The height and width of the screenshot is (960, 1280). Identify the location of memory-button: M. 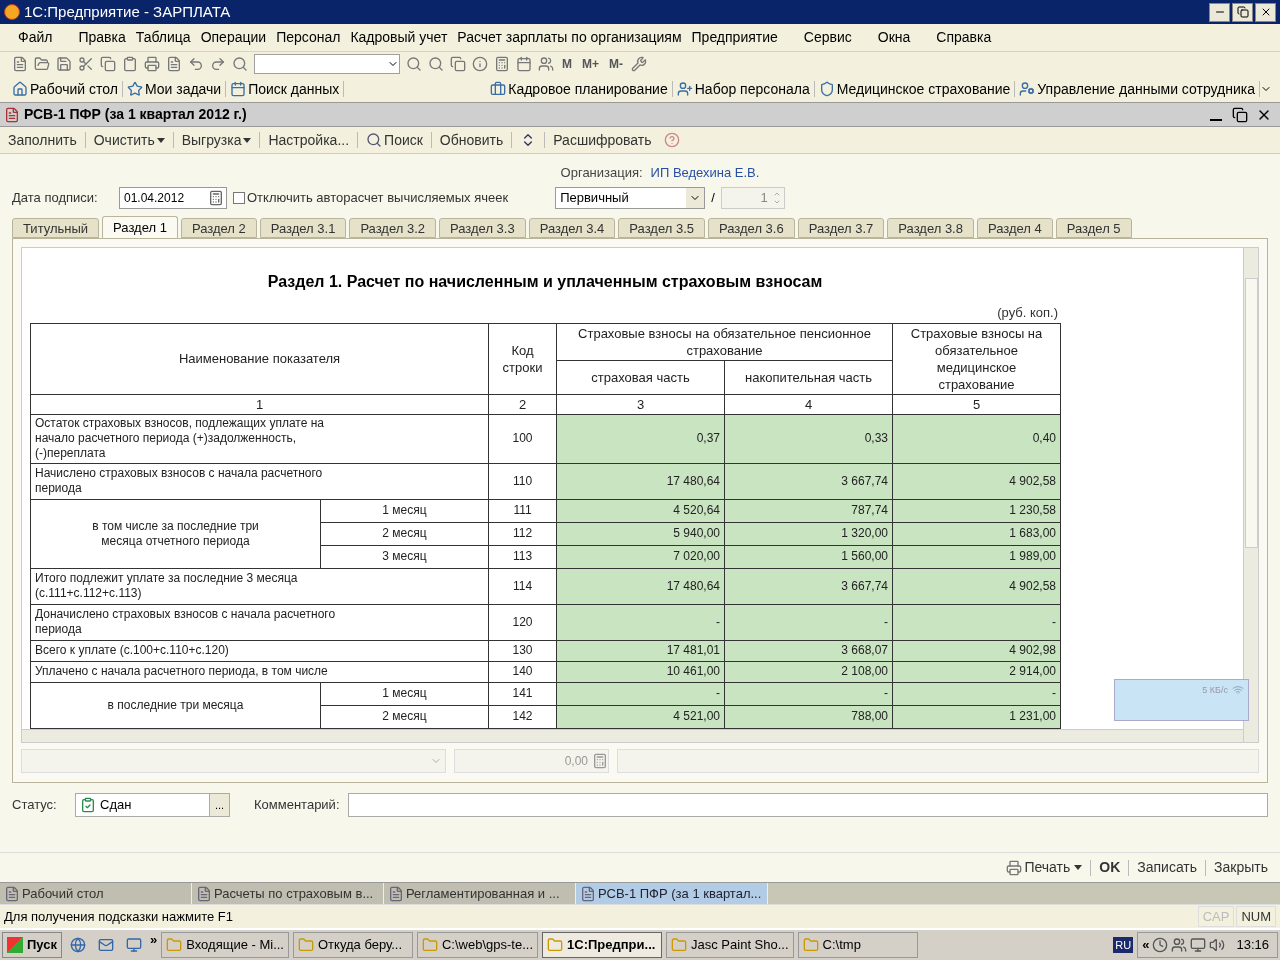
(567, 64).